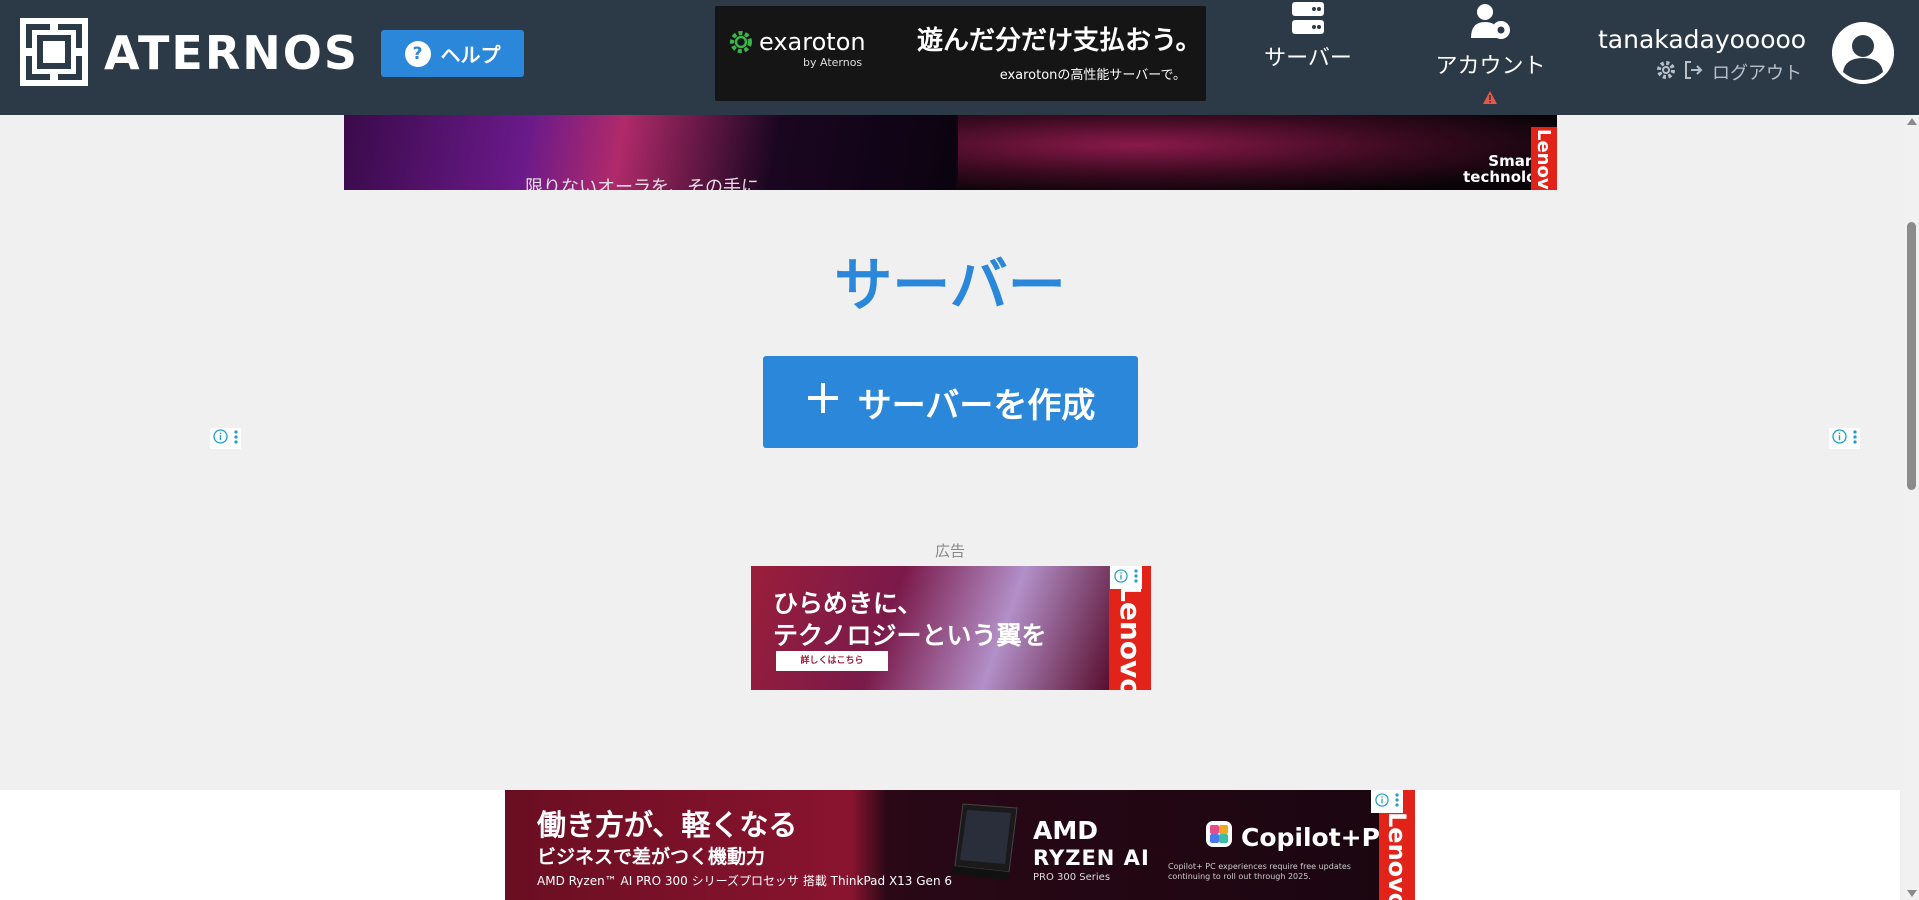 The image size is (1919, 900). I want to click on bottom-ad-subline: ビジネスで差がつく機動力, so click(651, 857).